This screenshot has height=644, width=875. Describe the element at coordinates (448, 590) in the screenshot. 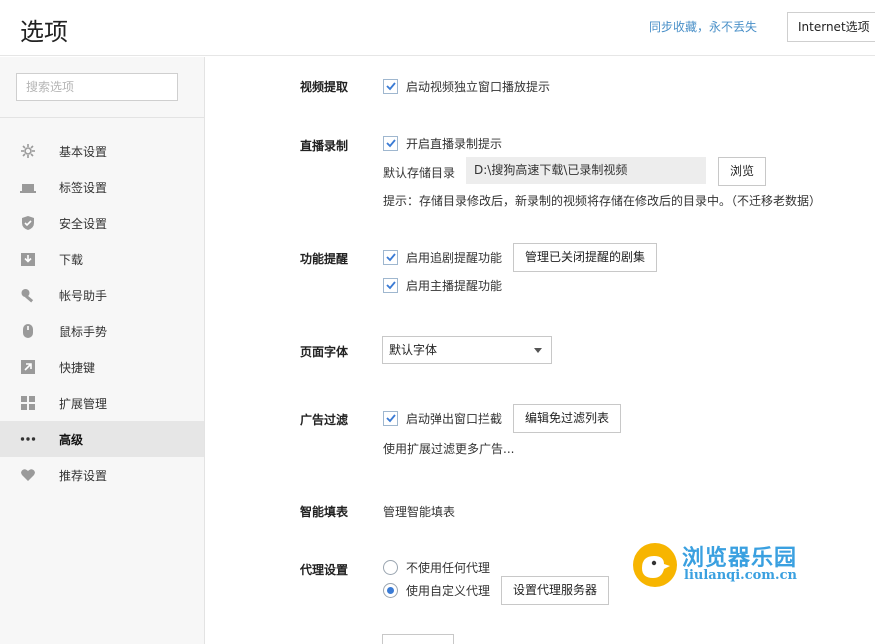

I see `proxy-custom-label: 使用自定义代理` at that location.